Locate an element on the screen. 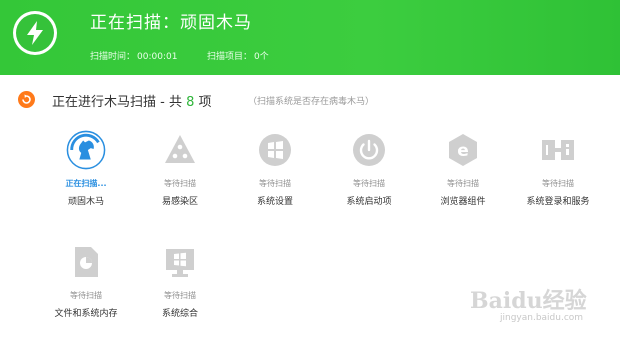 The width and height of the screenshot is (620, 350). power-icon is located at coordinates (369, 150).